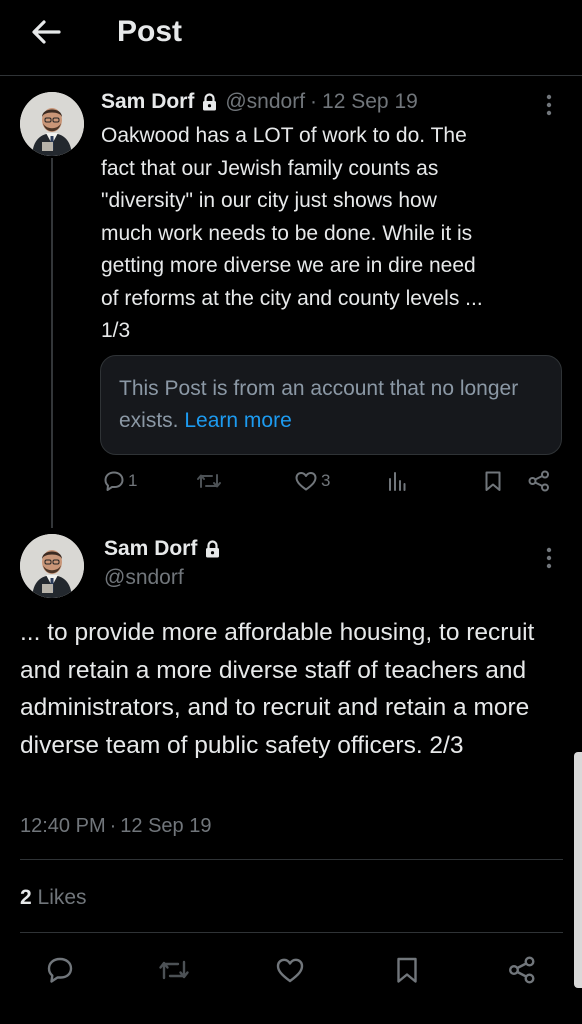 The height and width of the screenshot is (1024, 582). I want to click on likes-count: 2, so click(26, 897).